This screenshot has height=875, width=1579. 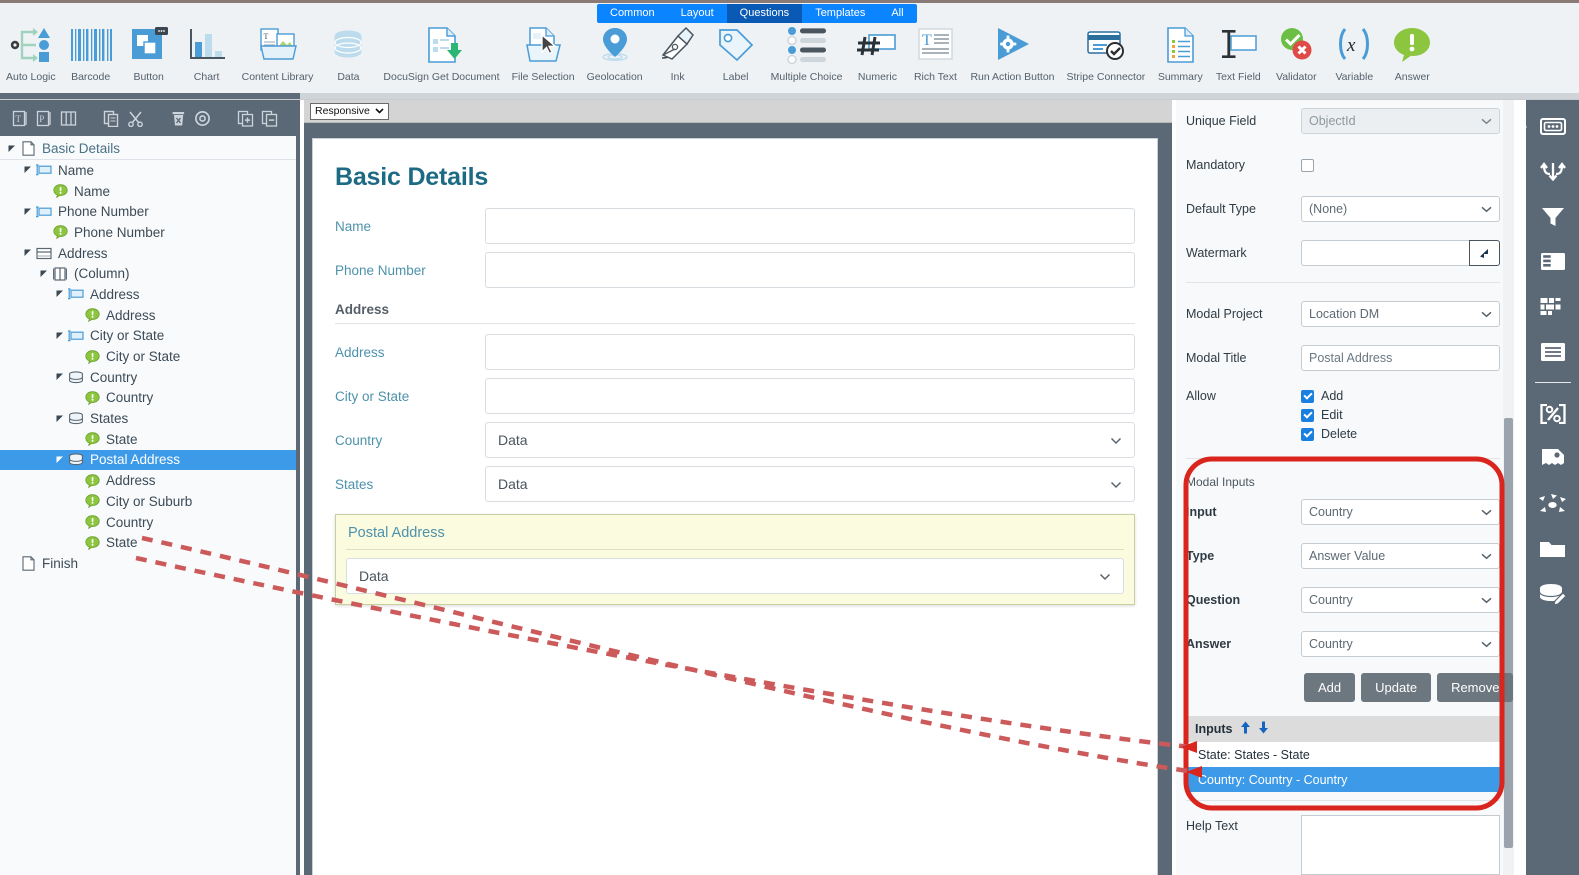 What do you see at coordinates (1012, 52) in the screenshot?
I see `ribbon-item-run-action-button: Run Action Button` at bounding box center [1012, 52].